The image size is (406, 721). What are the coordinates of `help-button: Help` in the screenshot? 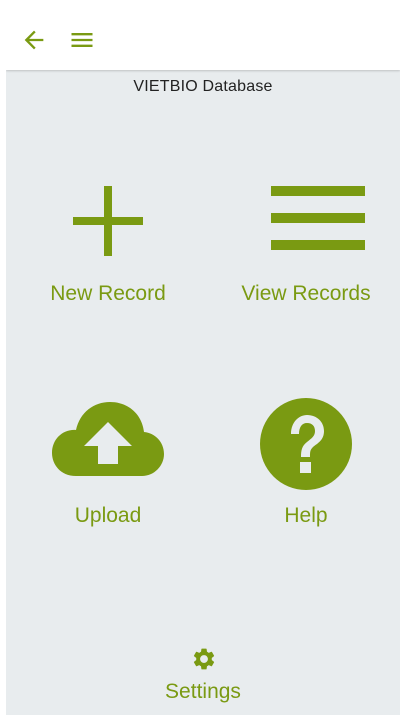 It's located at (306, 468).